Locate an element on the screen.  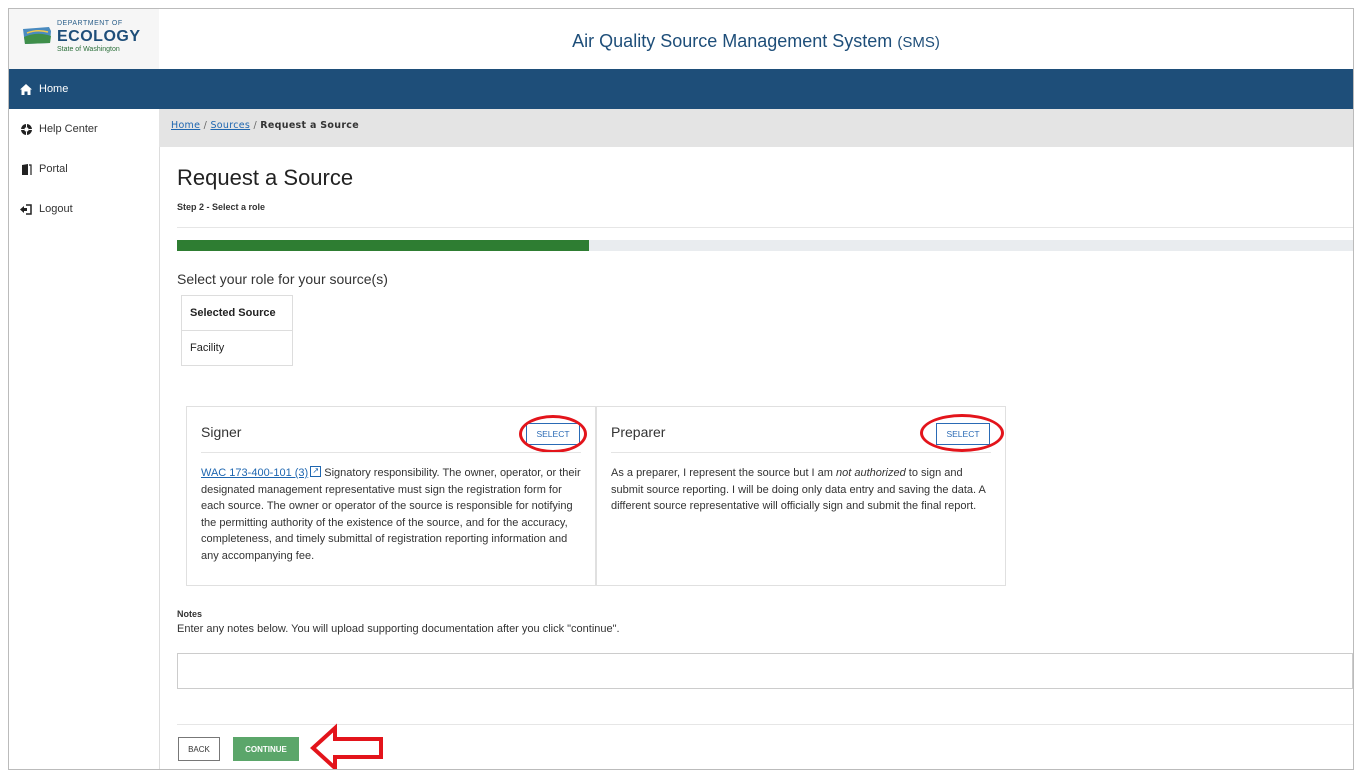
door-icon is located at coordinates (26, 169).